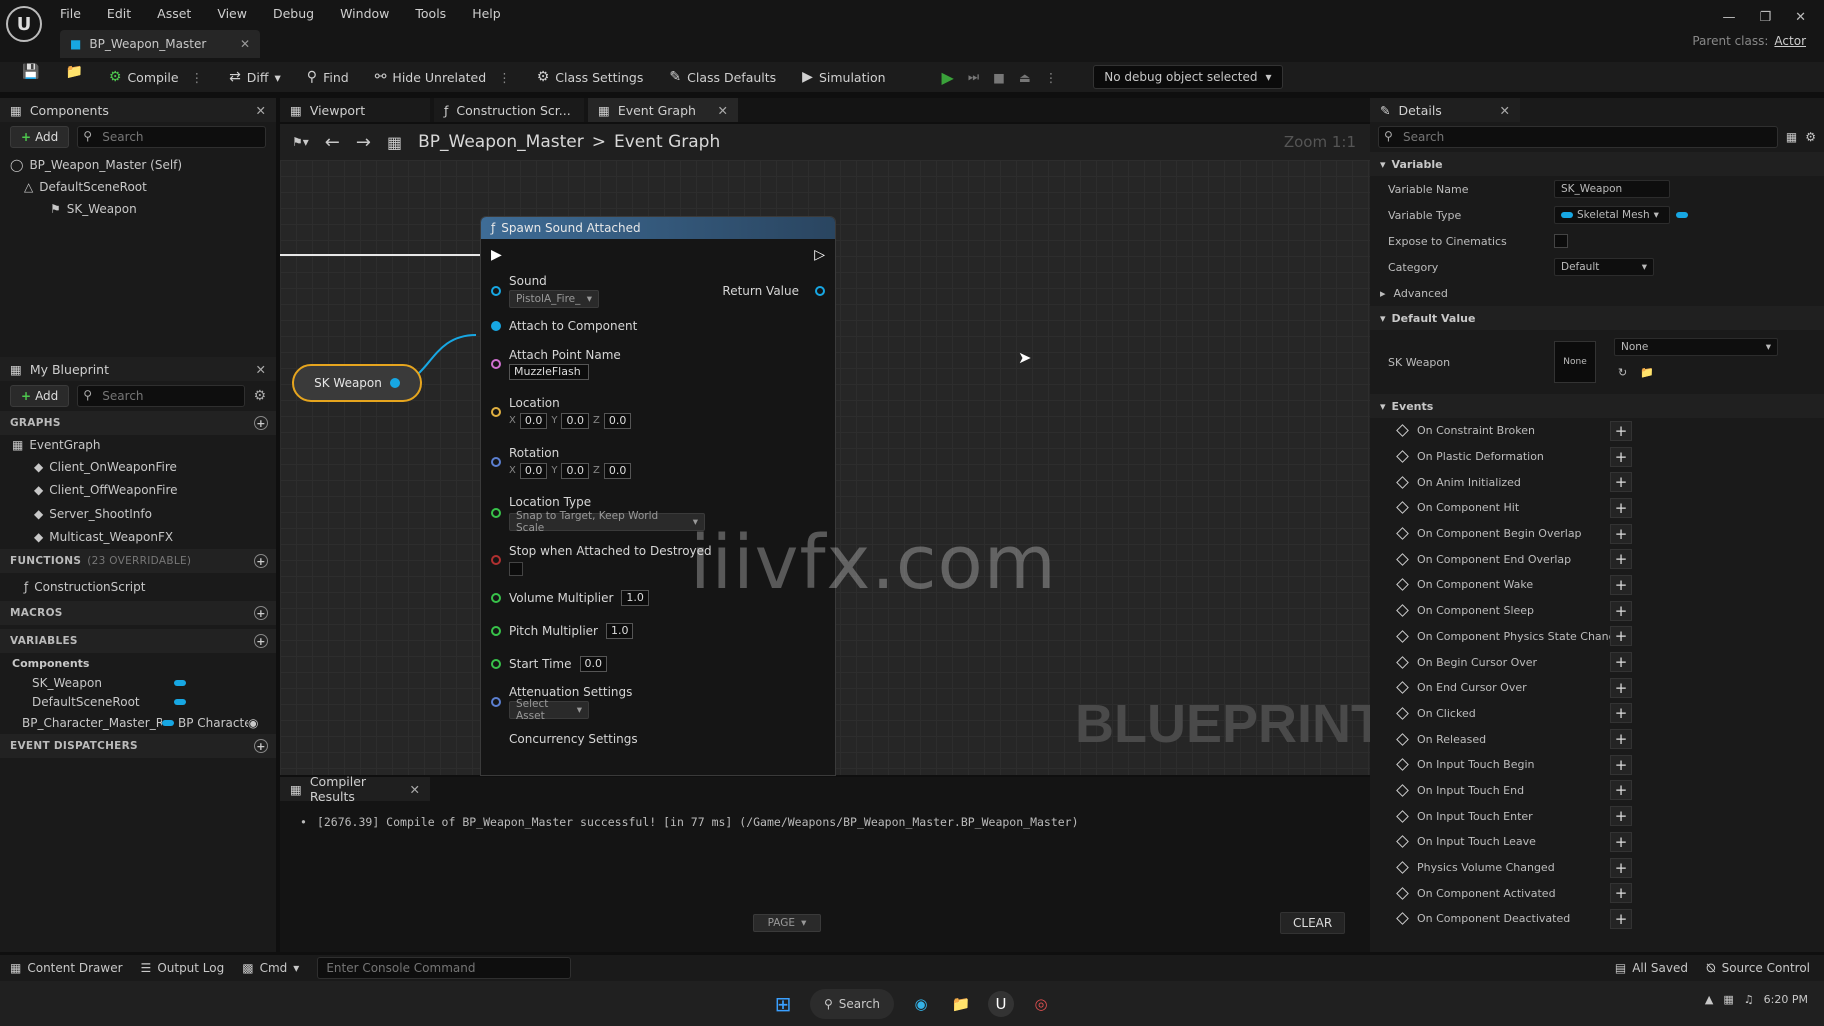  What do you see at coordinates (119, 13) in the screenshot?
I see `menu-edit: Edit` at bounding box center [119, 13].